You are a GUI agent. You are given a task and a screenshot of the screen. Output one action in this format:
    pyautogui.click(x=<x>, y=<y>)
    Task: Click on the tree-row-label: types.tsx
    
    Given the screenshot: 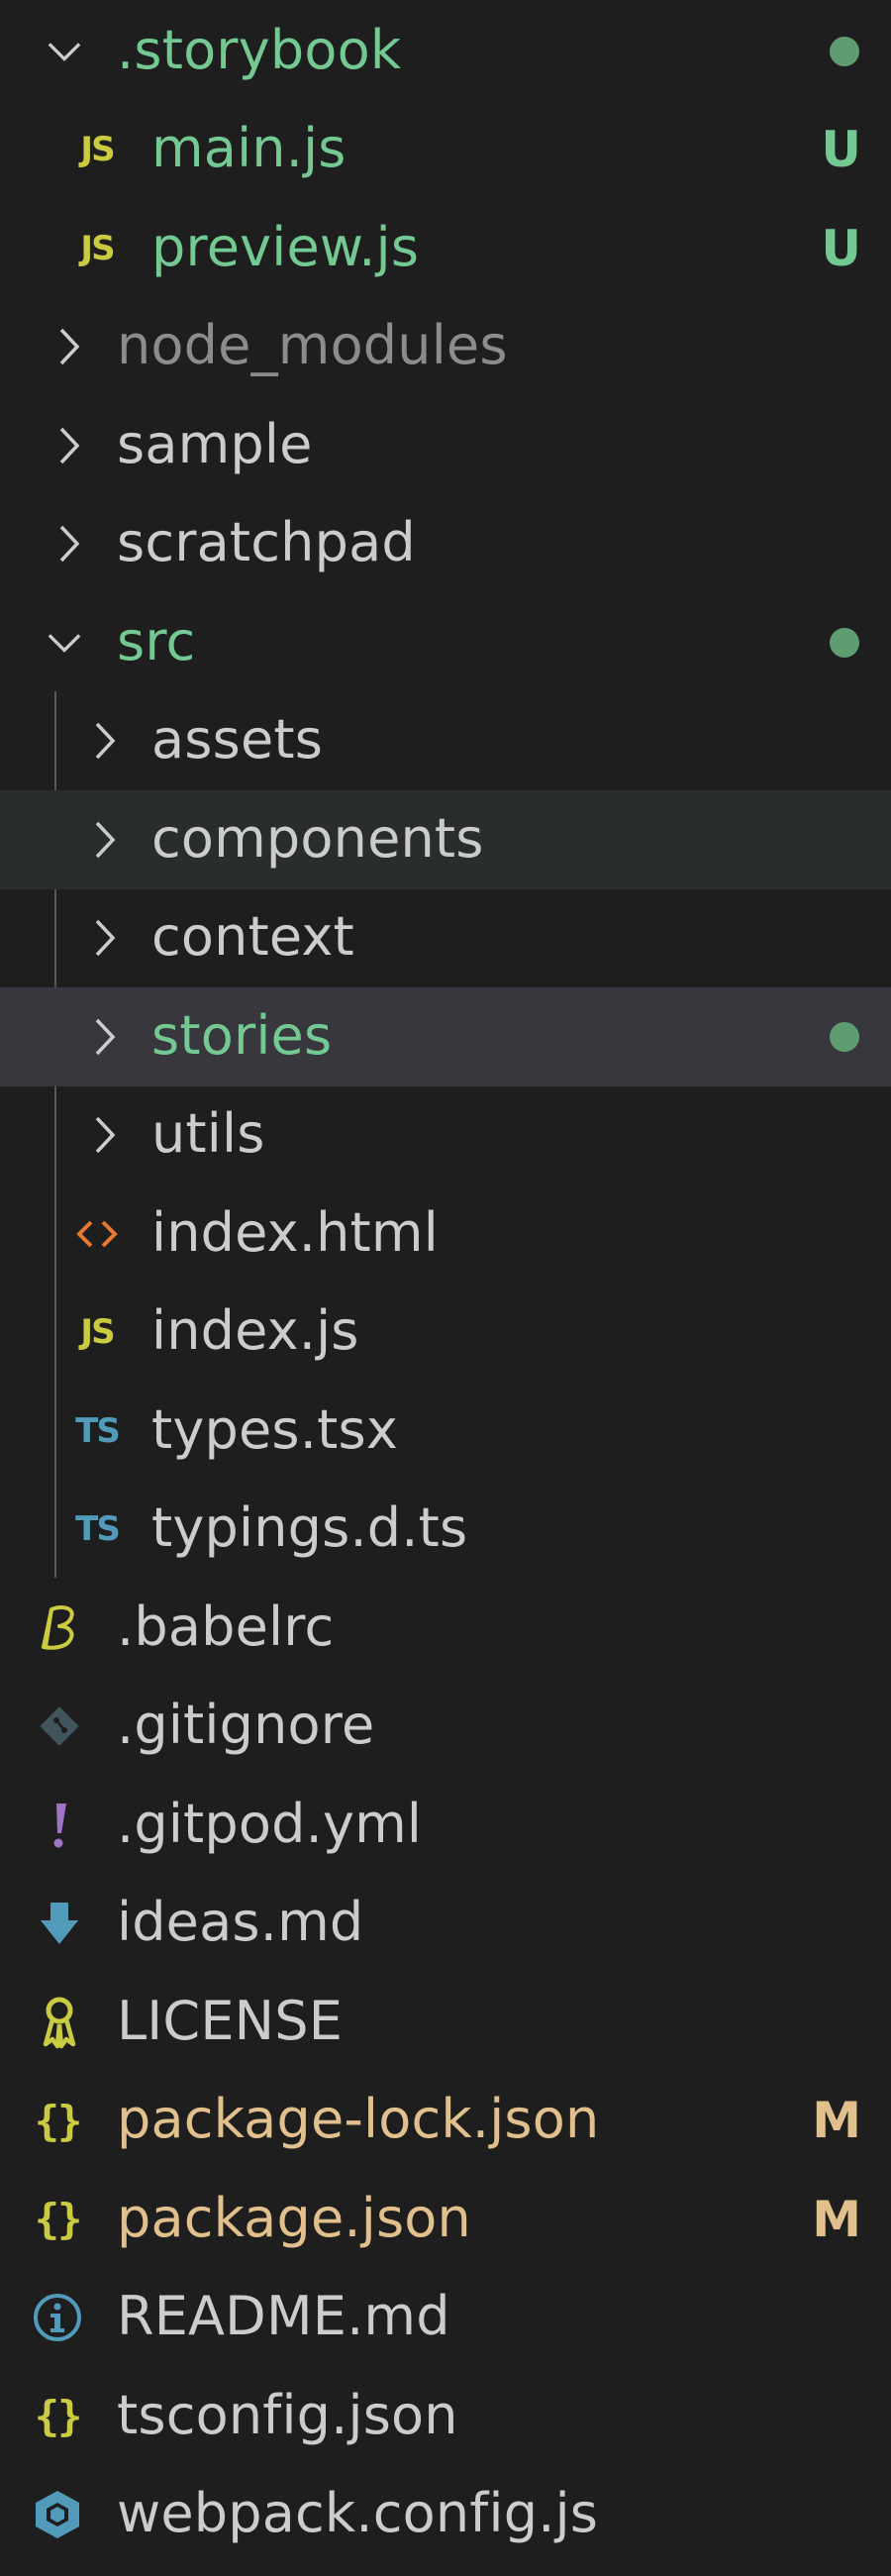 What is the action you would take?
    pyautogui.click(x=275, y=1429)
    